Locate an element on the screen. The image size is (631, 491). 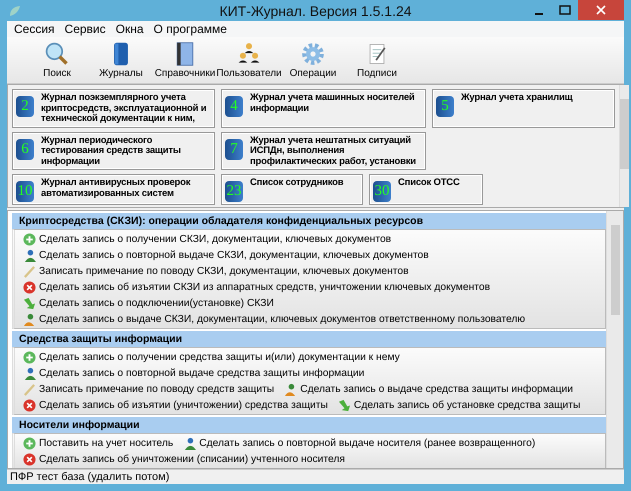
number-icon: 5 is located at coordinates (445, 106).